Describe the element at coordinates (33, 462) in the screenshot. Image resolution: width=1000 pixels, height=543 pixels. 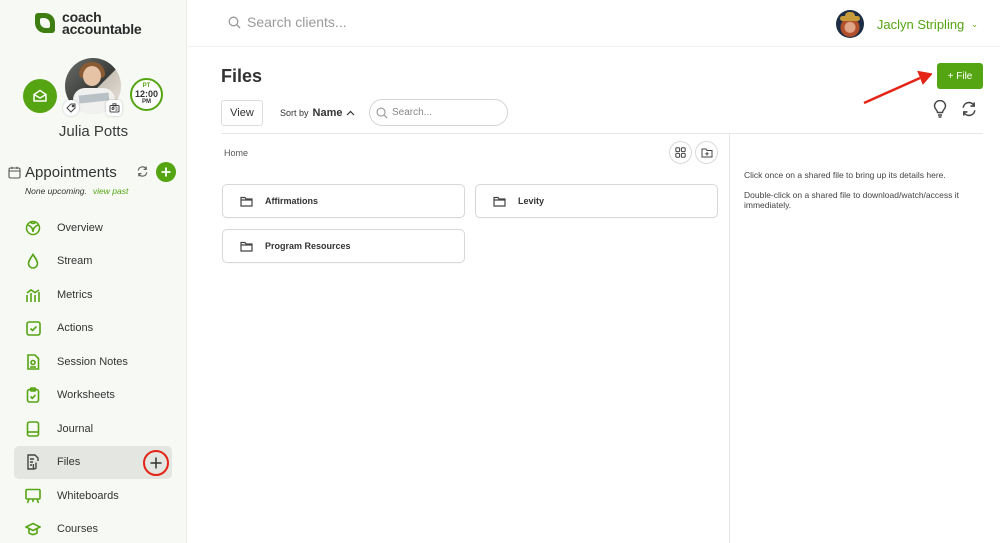
I see `files-icon` at that location.